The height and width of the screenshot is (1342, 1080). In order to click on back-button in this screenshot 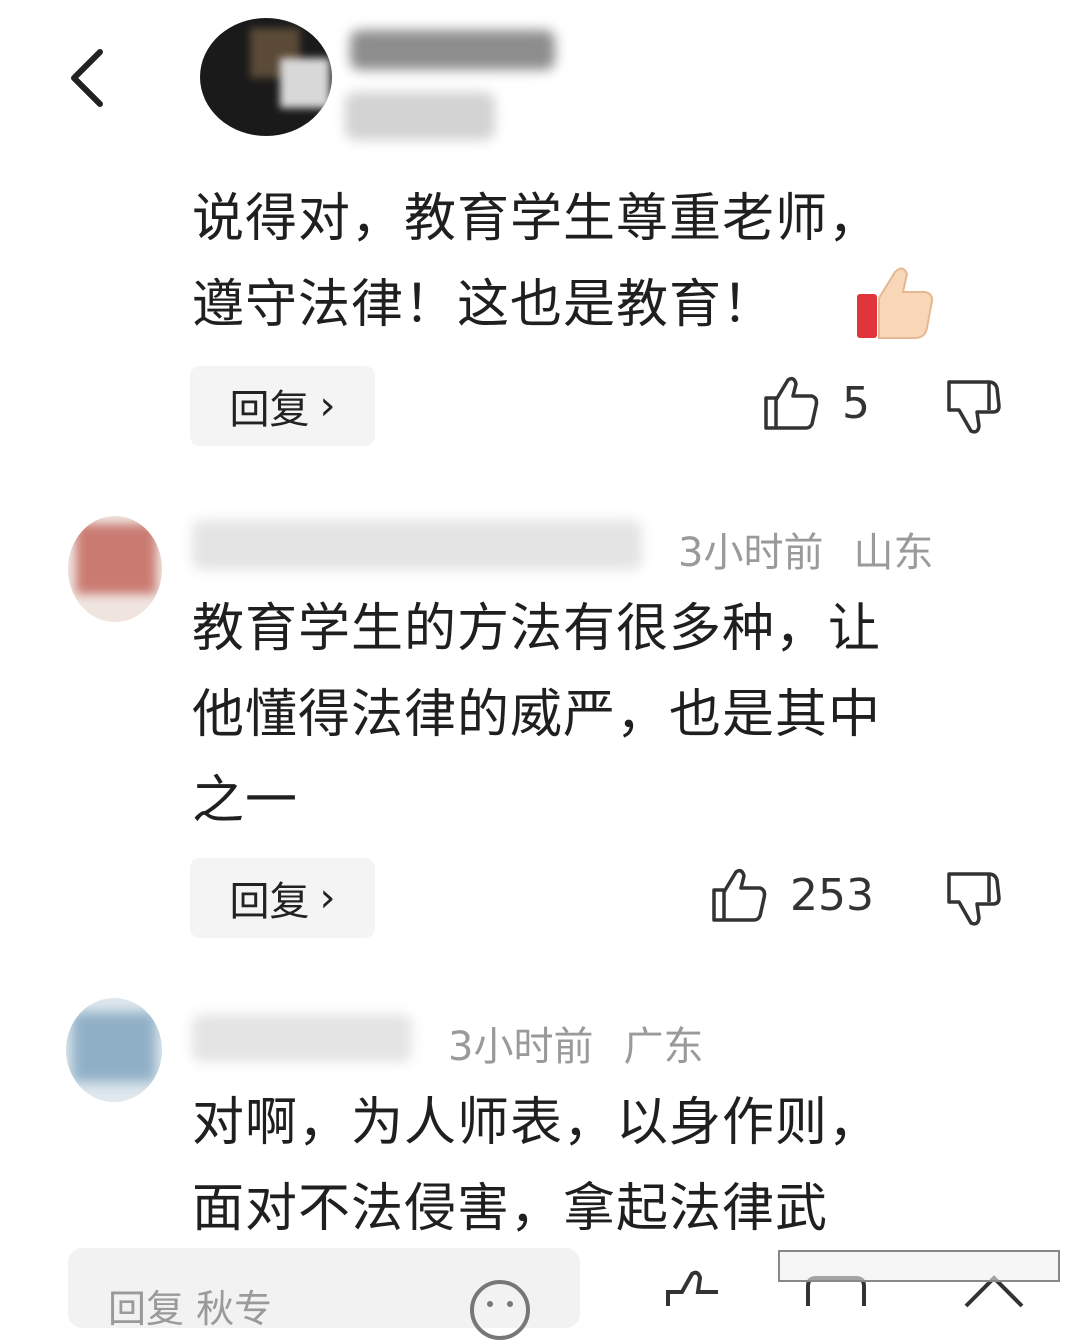, I will do `click(90, 78)`.